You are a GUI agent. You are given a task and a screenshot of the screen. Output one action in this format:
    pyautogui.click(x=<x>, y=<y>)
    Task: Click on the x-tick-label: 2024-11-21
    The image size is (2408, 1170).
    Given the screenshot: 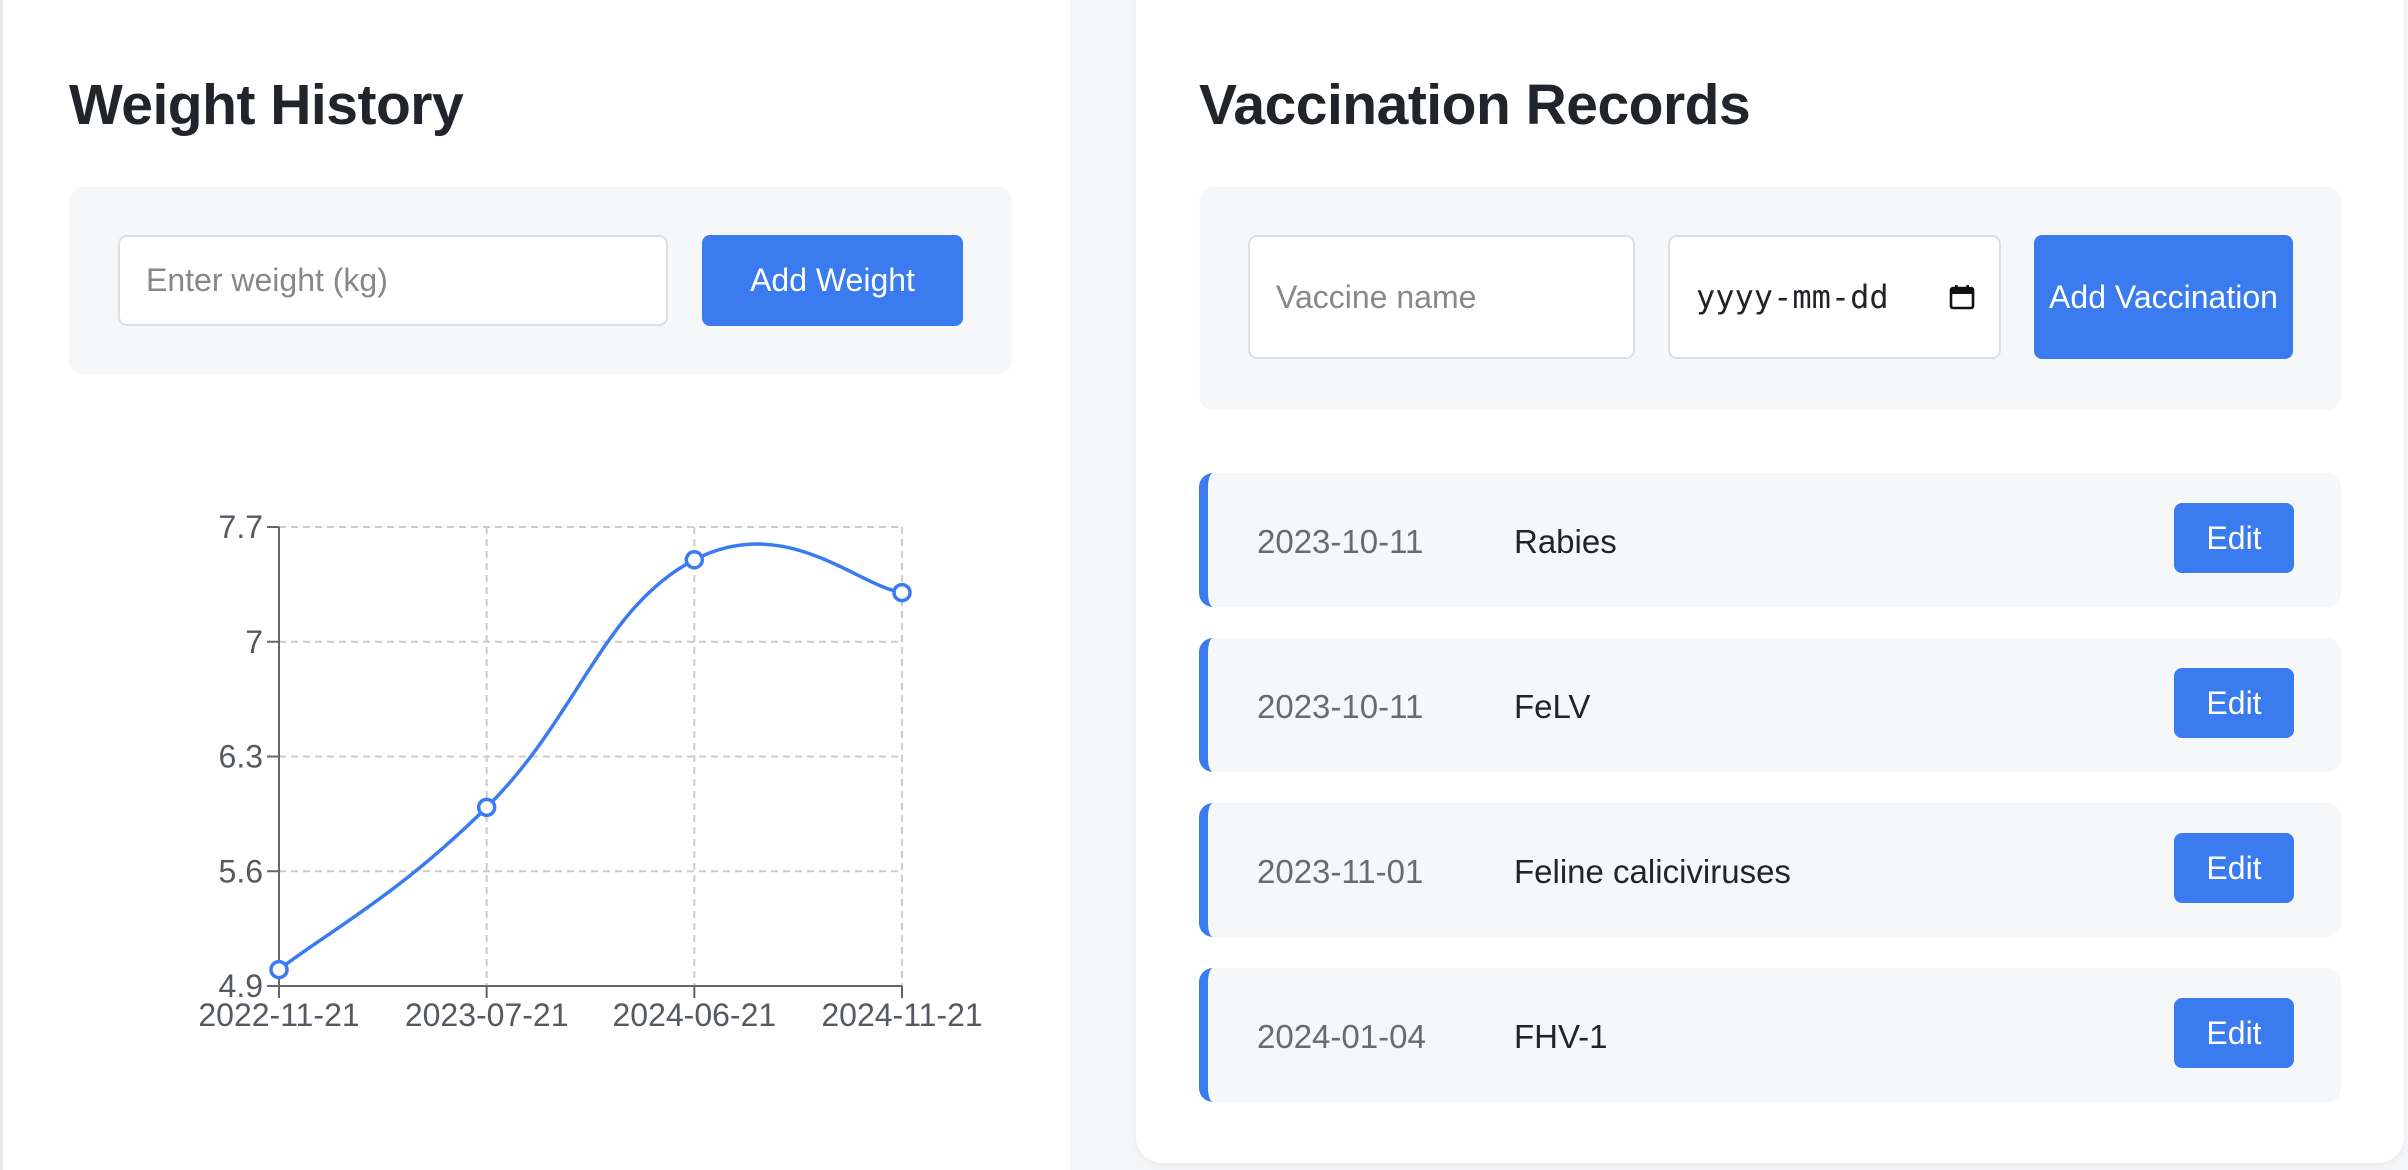 What is the action you would take?
    pyautogui.click(x=901, y=1015)
    